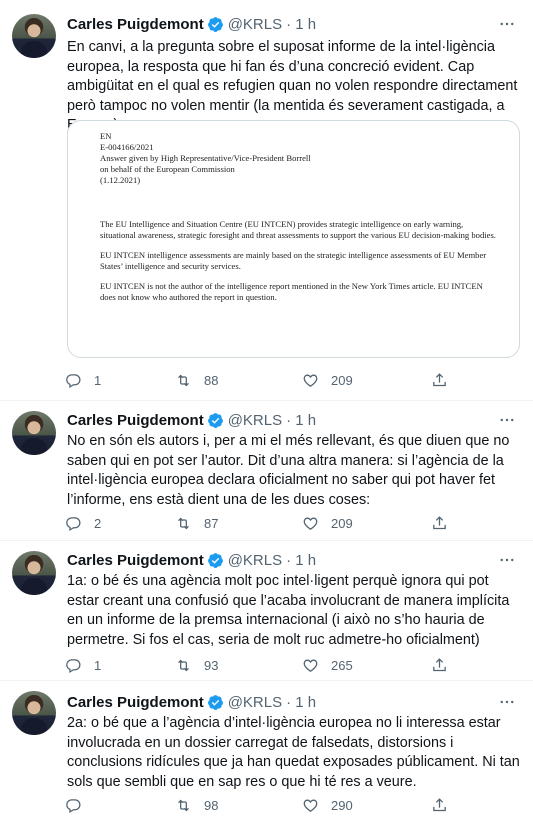  I want to click on retweet-button: 98, so click(196, 805).